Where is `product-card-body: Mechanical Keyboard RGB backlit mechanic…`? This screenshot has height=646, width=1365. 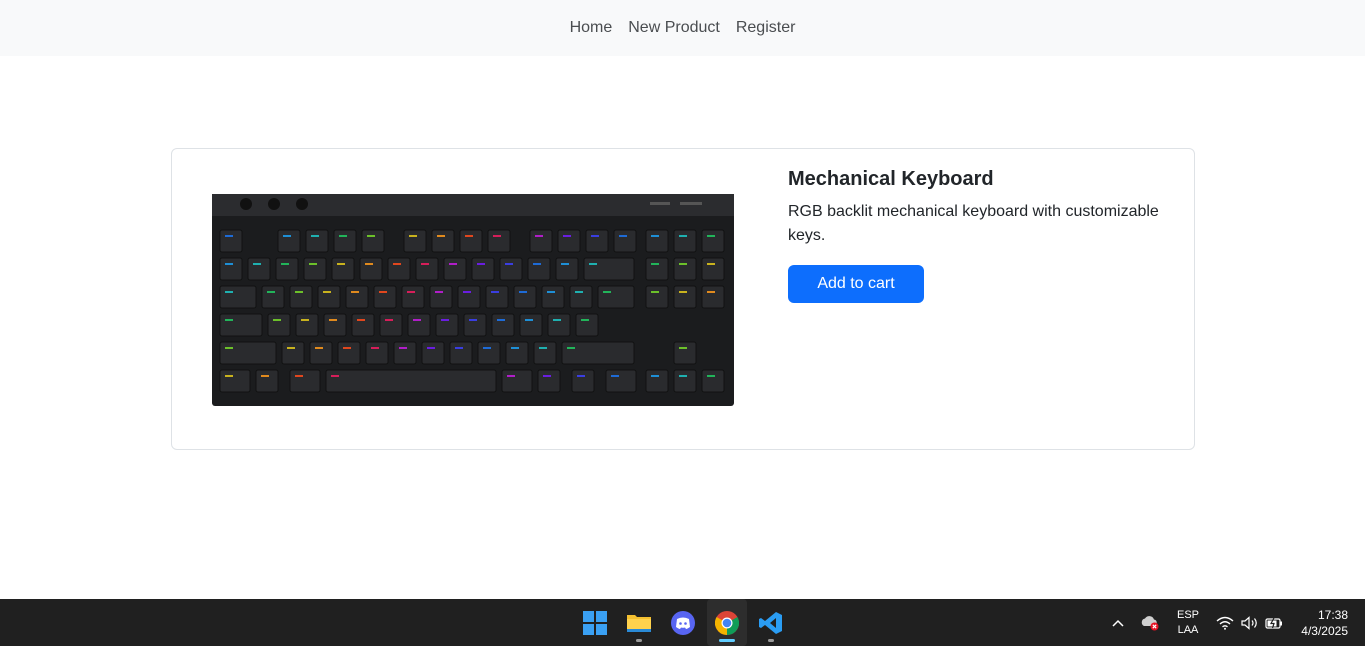
product-card-body: Mechanical Keyboard RGB backlit mechanic… is located at coordinates (978, 235).